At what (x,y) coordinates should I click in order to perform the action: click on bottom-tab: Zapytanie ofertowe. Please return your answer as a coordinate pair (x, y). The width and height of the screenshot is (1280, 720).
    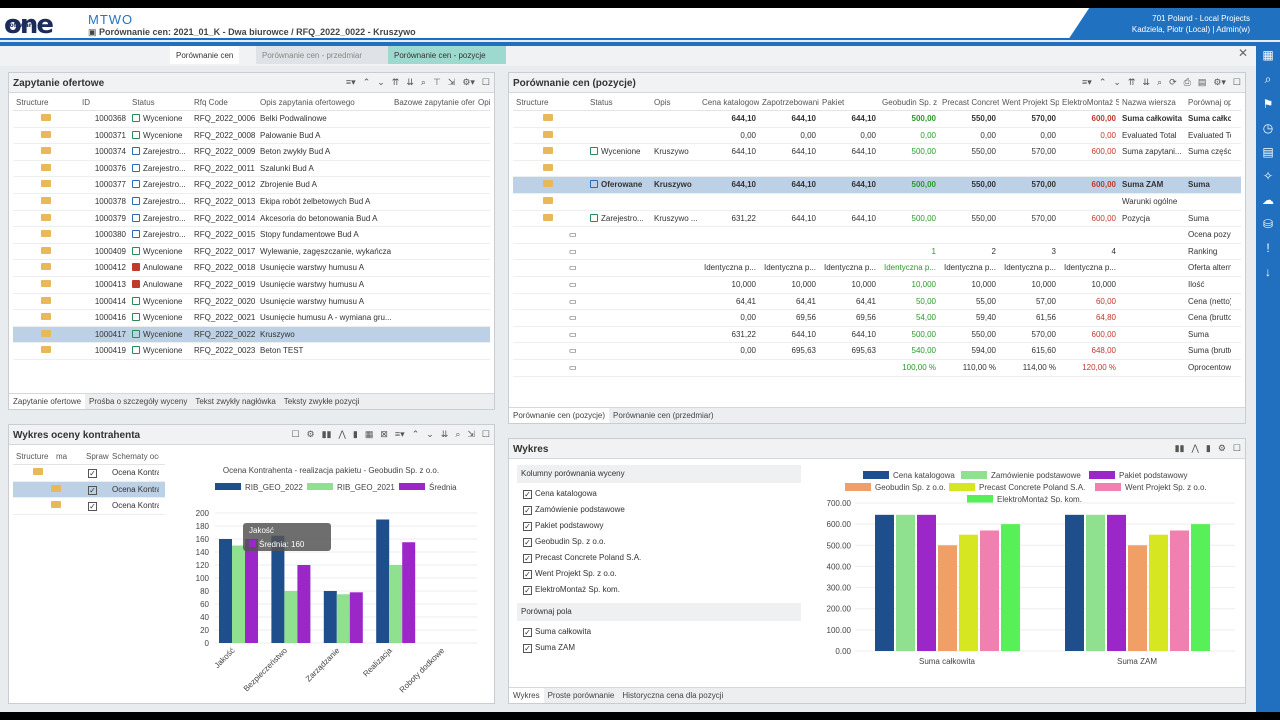
    Looking at the image, I should click on (47, 401).